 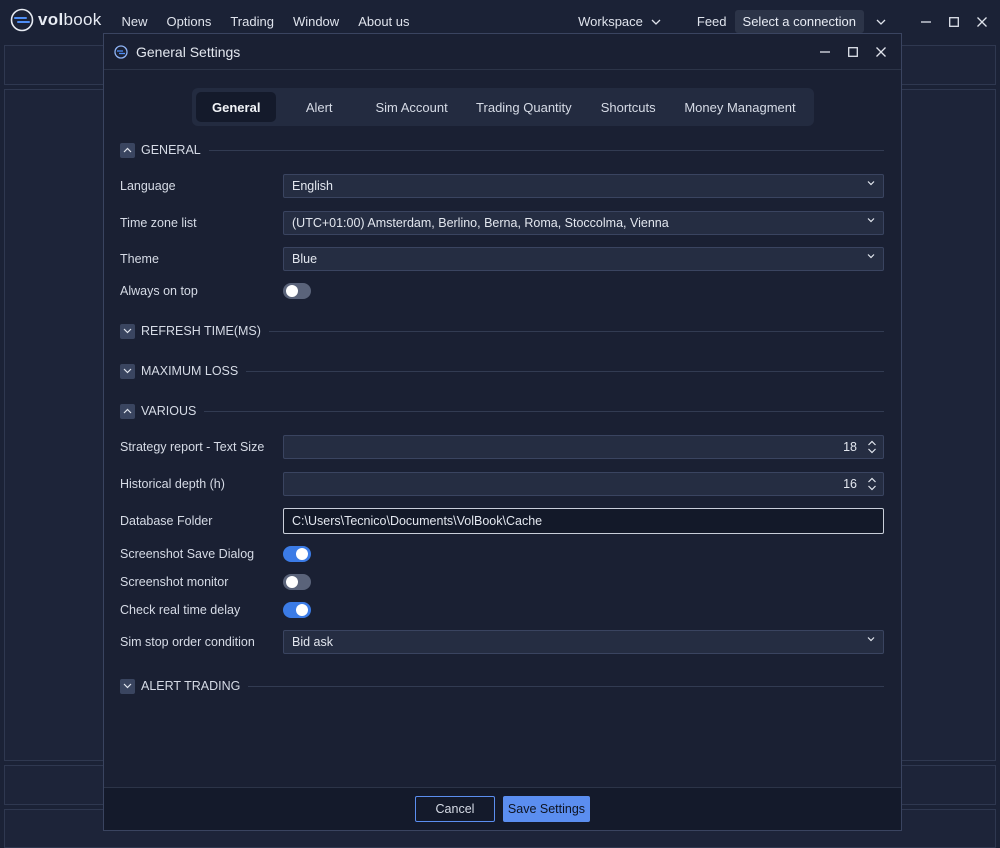 What do you see at coordinates (523, 107) in the screenshot?
I see `tab-trading-quantity: Trading Quantity` at bounding box center [523, 107].